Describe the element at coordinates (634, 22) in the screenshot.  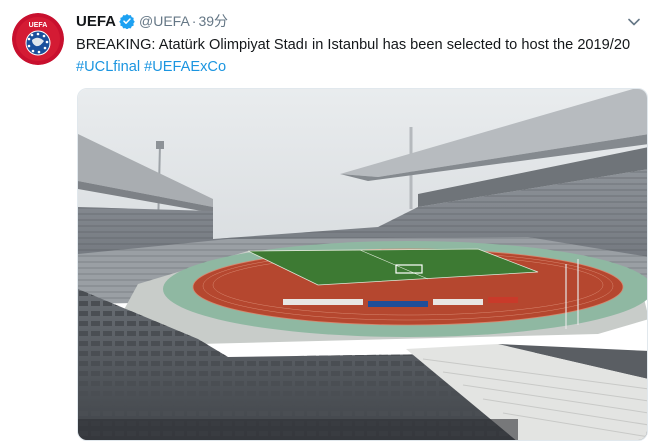
I see `chevron-down-icon` at that location.